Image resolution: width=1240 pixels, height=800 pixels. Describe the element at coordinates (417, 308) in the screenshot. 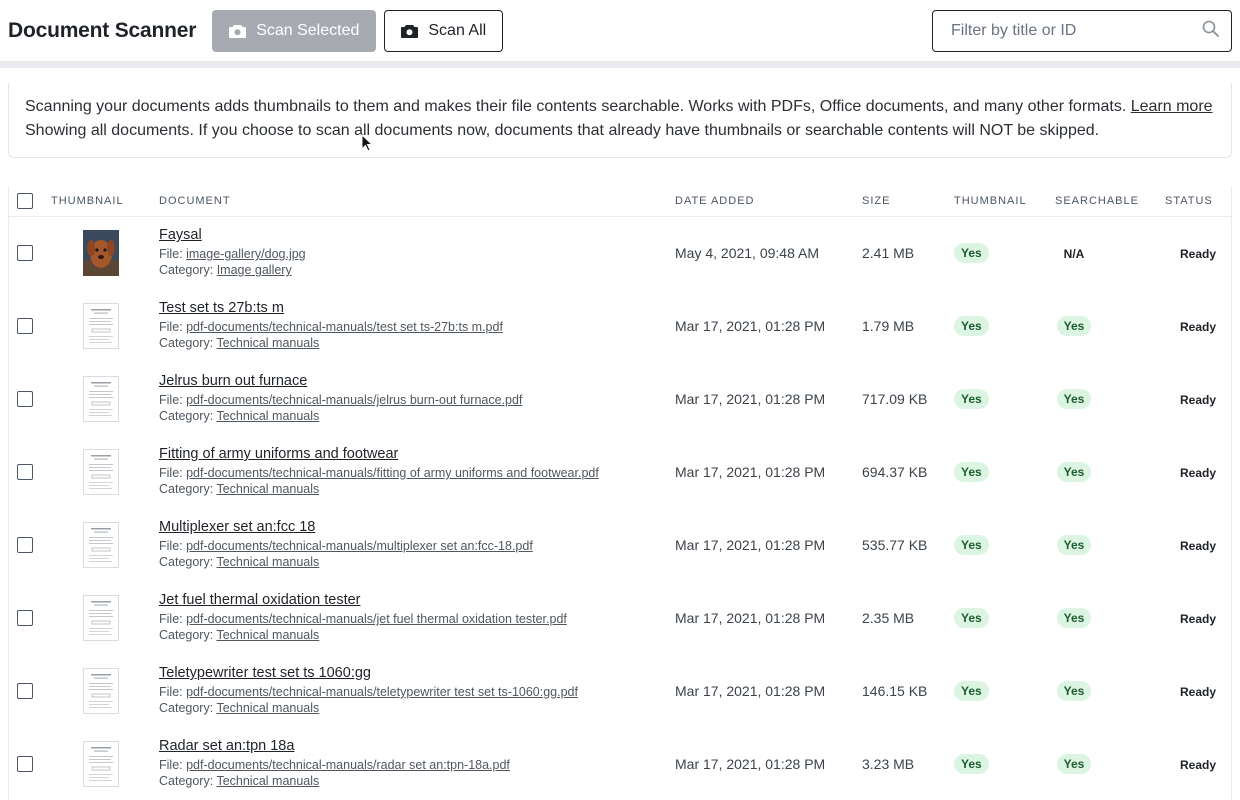

I see `document-title-link: Test set ts 27b:ts m` at that location.